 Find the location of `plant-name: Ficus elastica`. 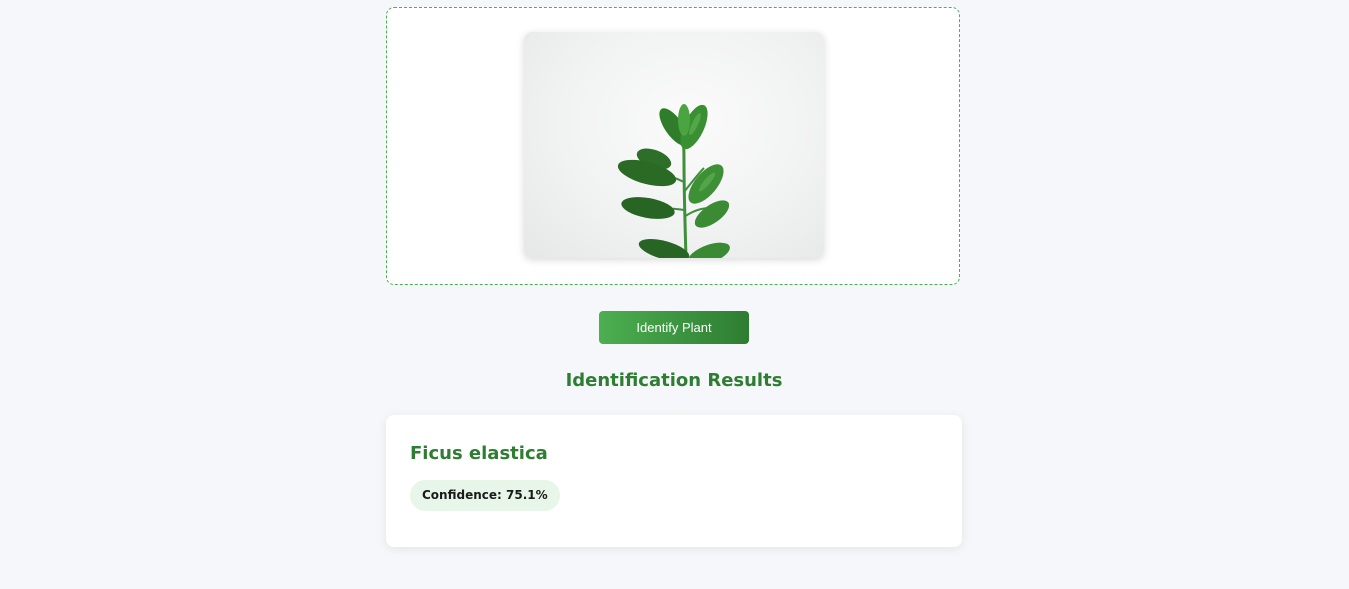

plant-name: Ficus elastica is located at coordinates (479, 453).